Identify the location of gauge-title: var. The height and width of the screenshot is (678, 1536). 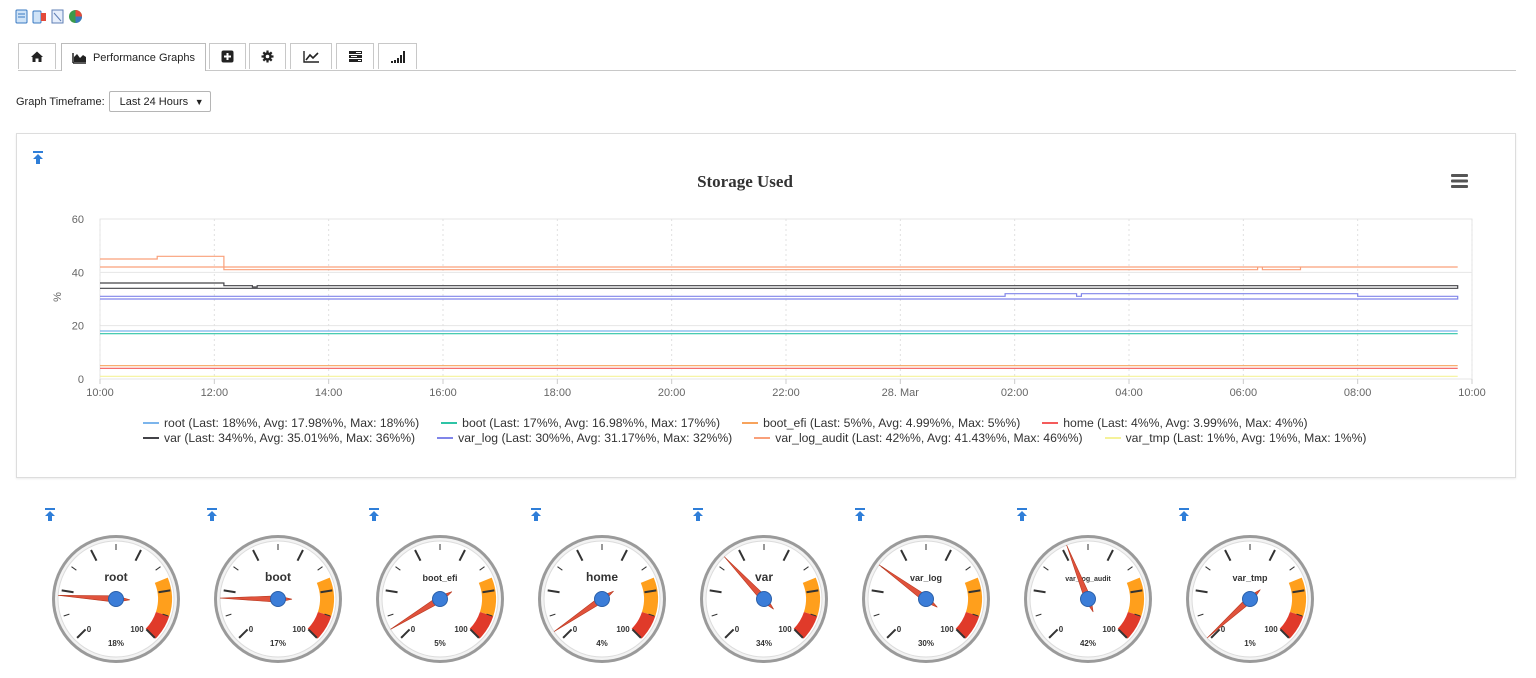
(764, 577).